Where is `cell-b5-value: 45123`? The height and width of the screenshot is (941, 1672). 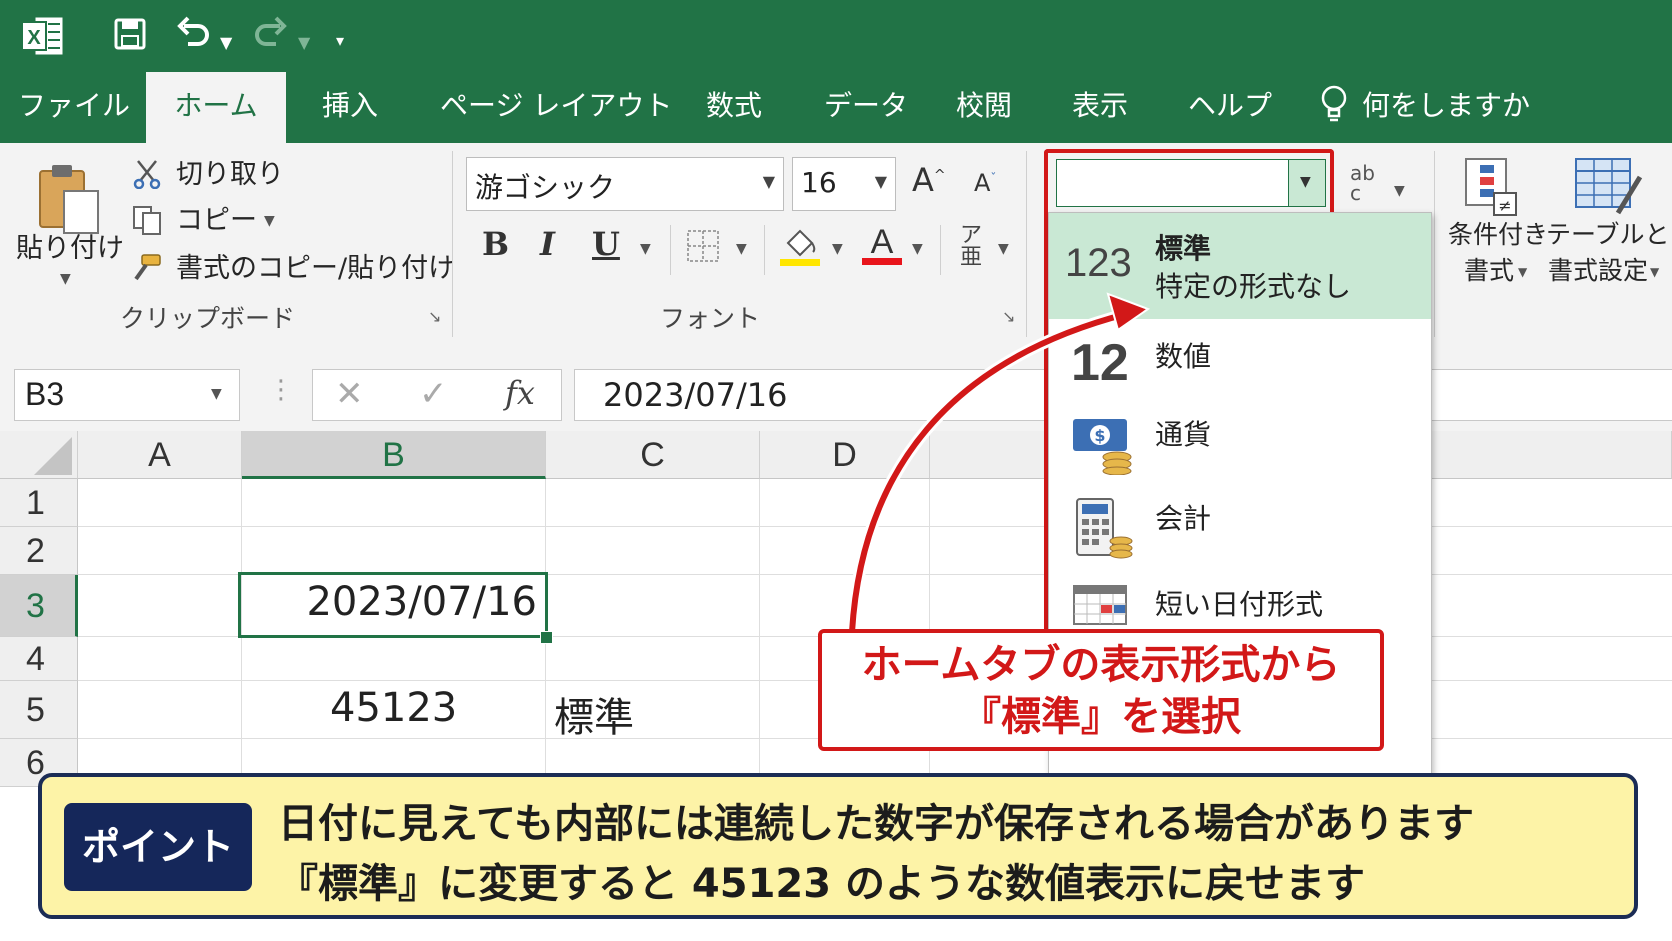 cell-b5-value: 45123 is located at coordinates (393, 708).